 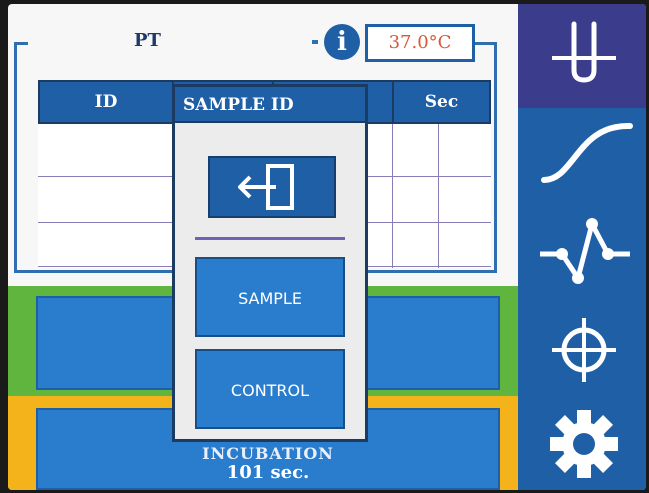 What do you see at coordinates (107, 102) in the screenshot?
I see `column-header-id: ID` at bounding box center [107, 102].